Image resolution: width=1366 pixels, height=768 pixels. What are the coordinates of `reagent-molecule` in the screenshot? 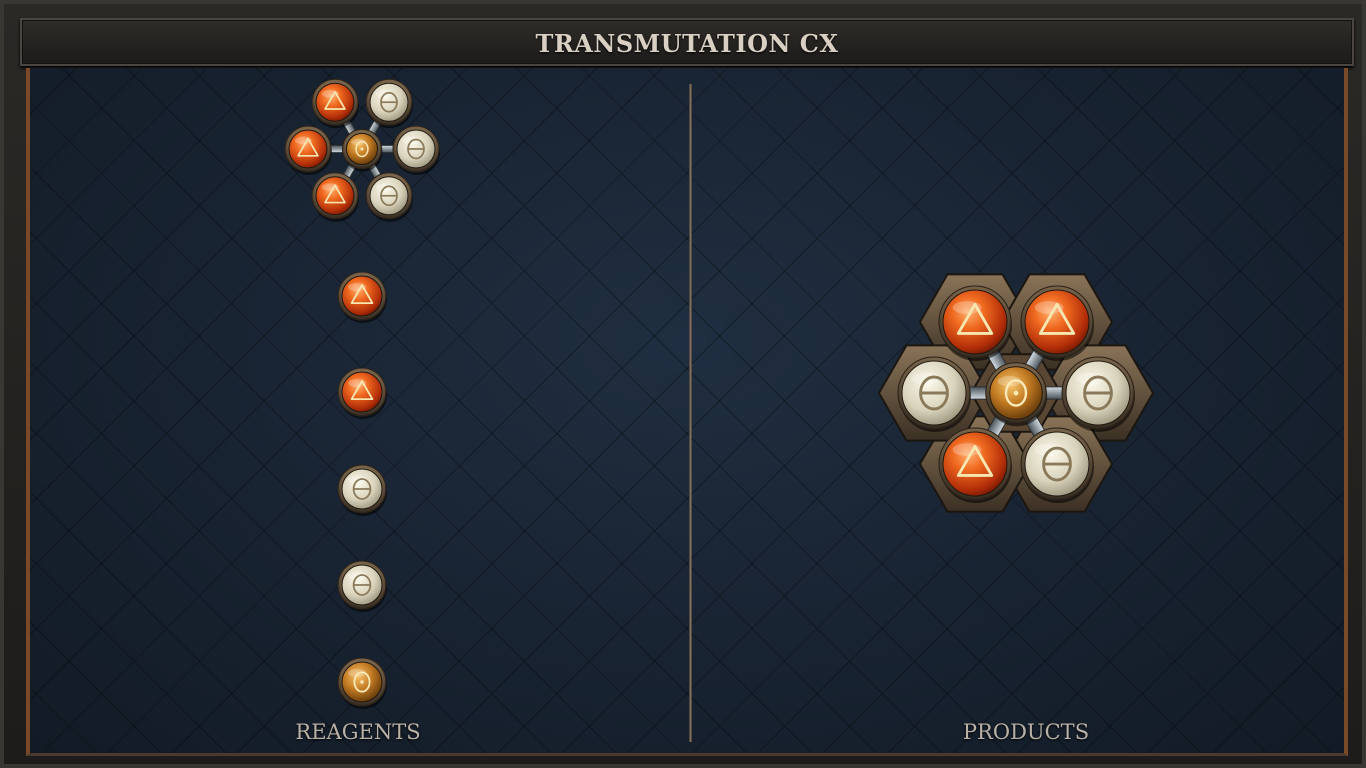 It's located at (362, 150).